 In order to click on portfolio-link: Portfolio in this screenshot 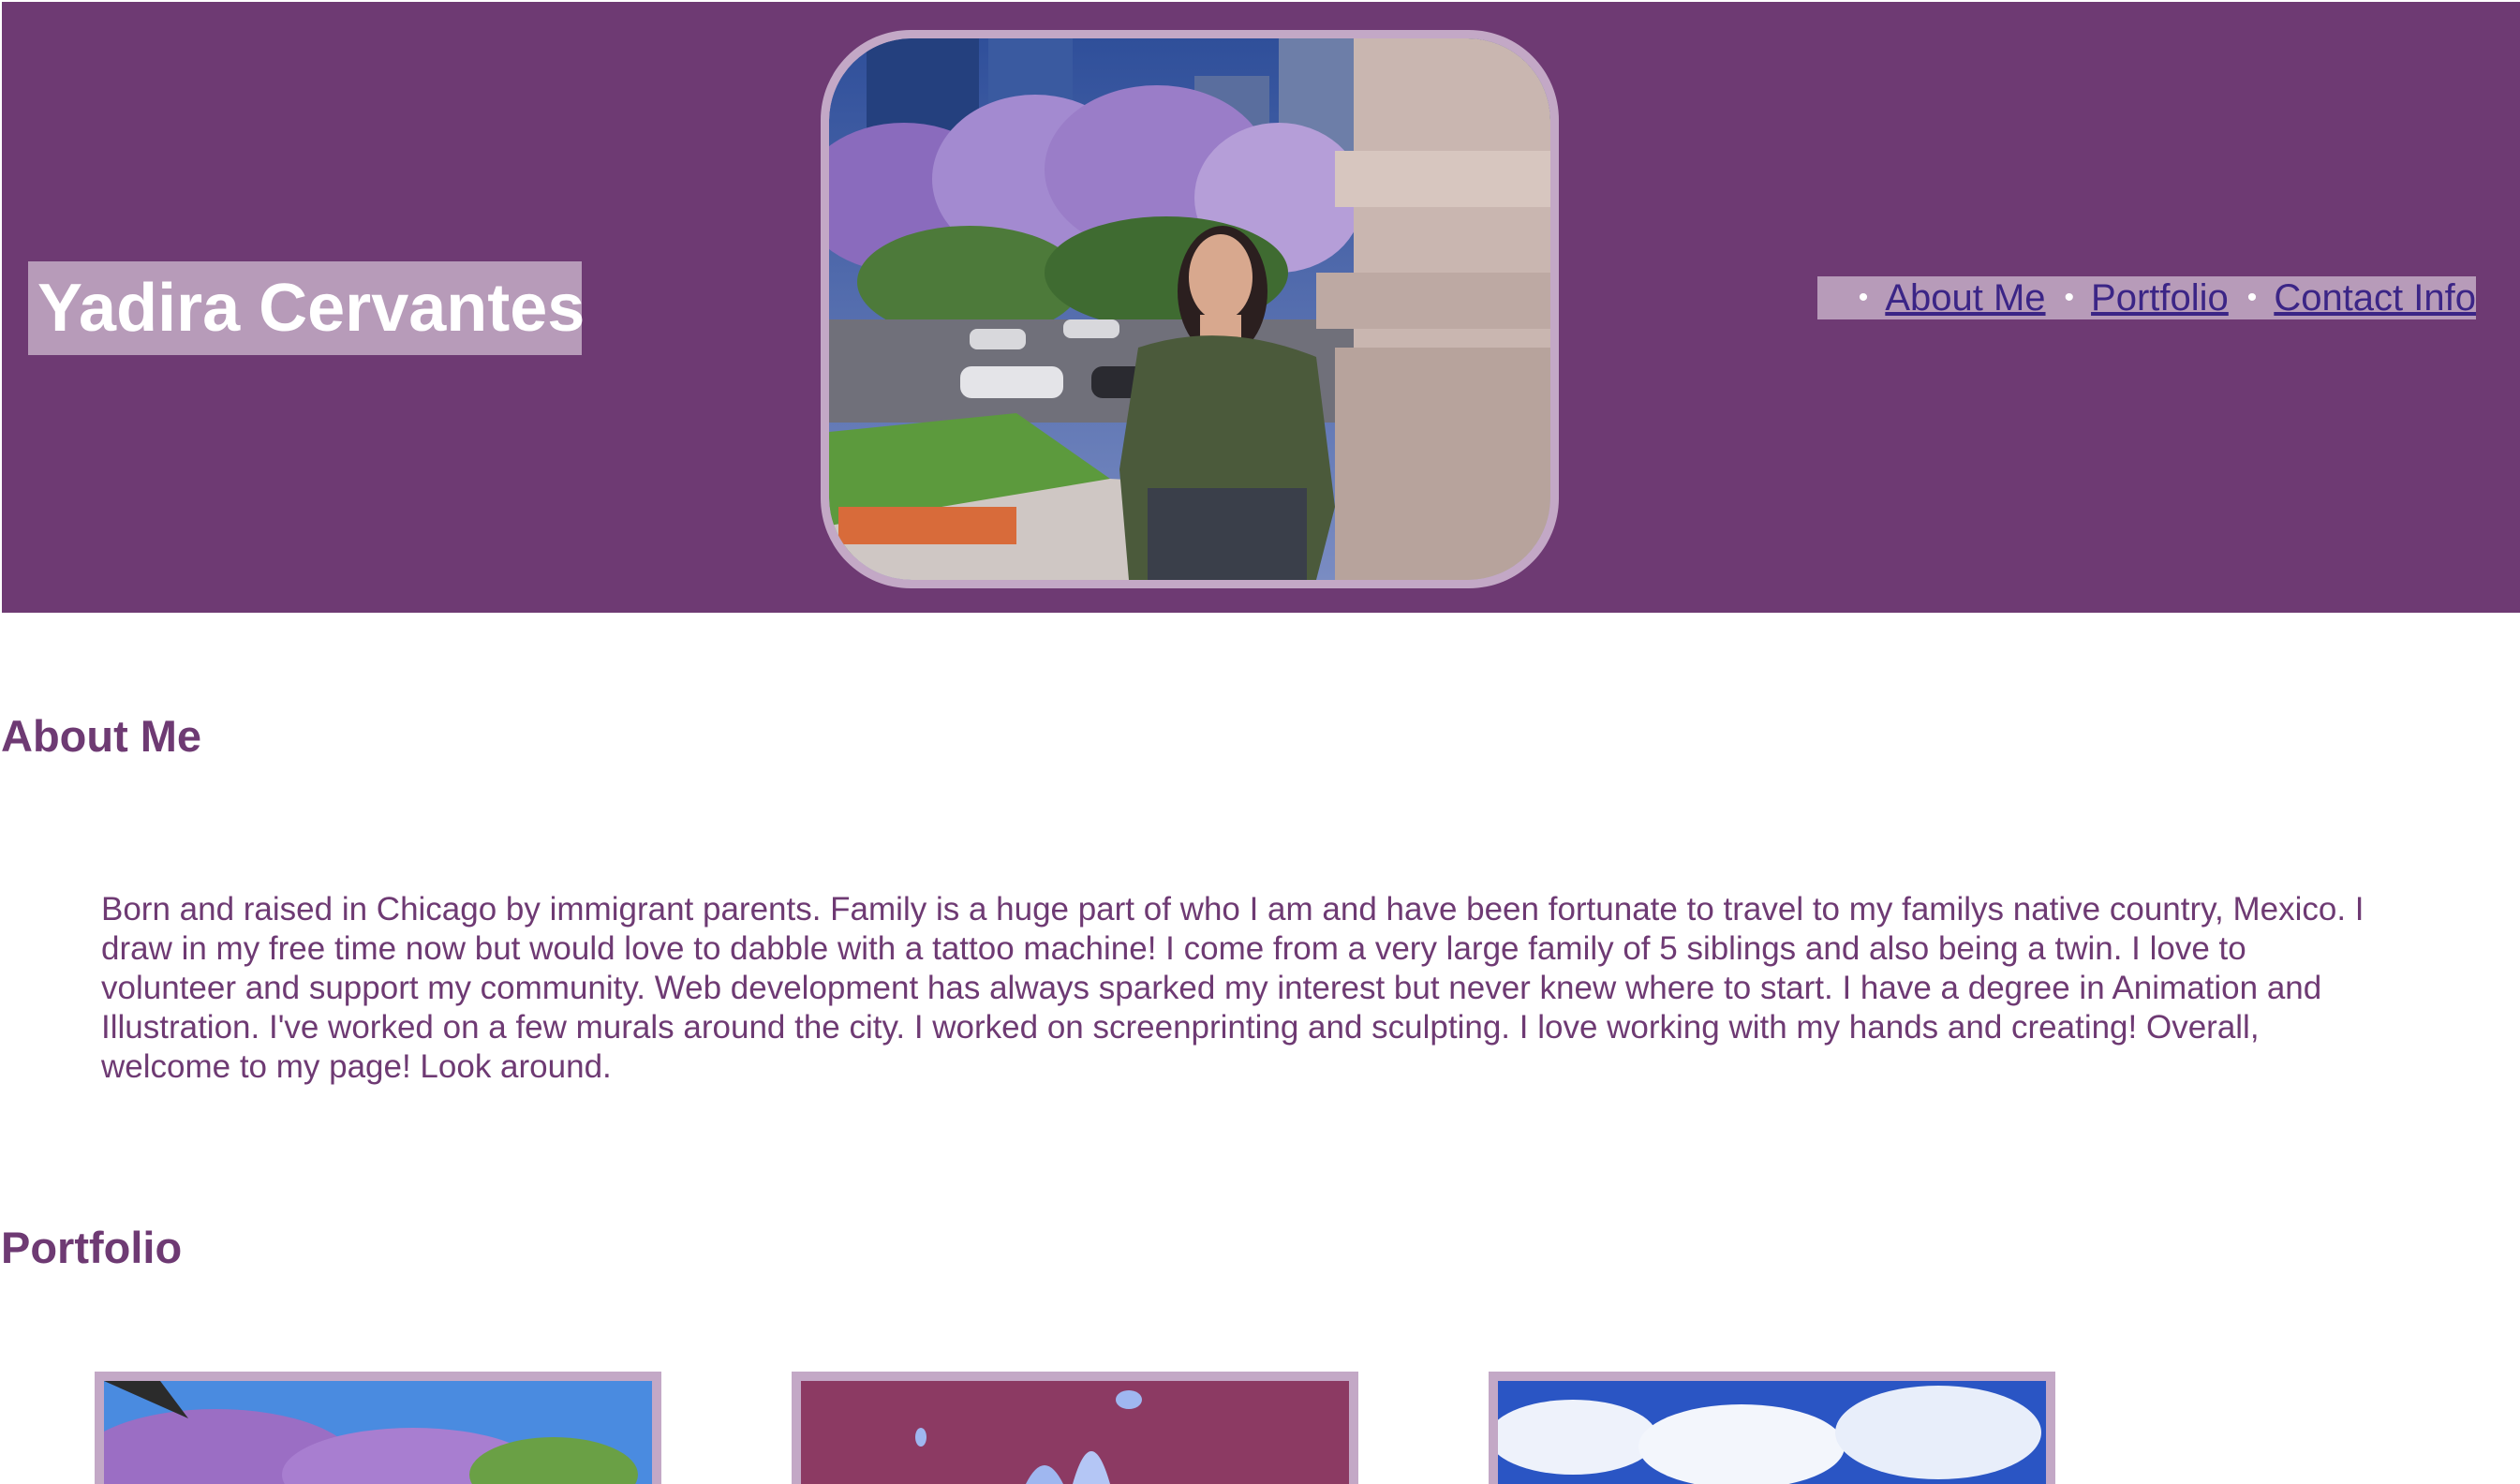, I will do `click(2160, 298)`.